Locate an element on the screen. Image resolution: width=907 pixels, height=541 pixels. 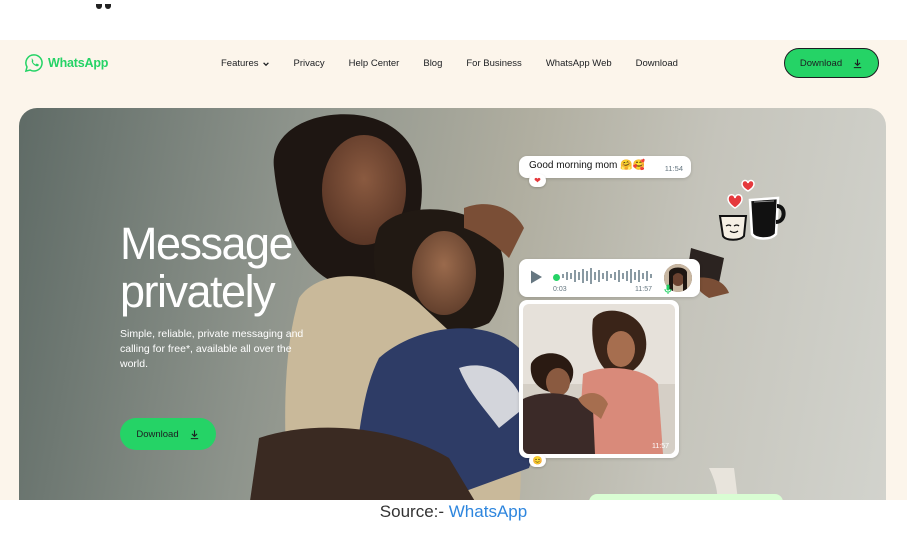
hero-title-line1: Message is located at coordinates (207, 243).